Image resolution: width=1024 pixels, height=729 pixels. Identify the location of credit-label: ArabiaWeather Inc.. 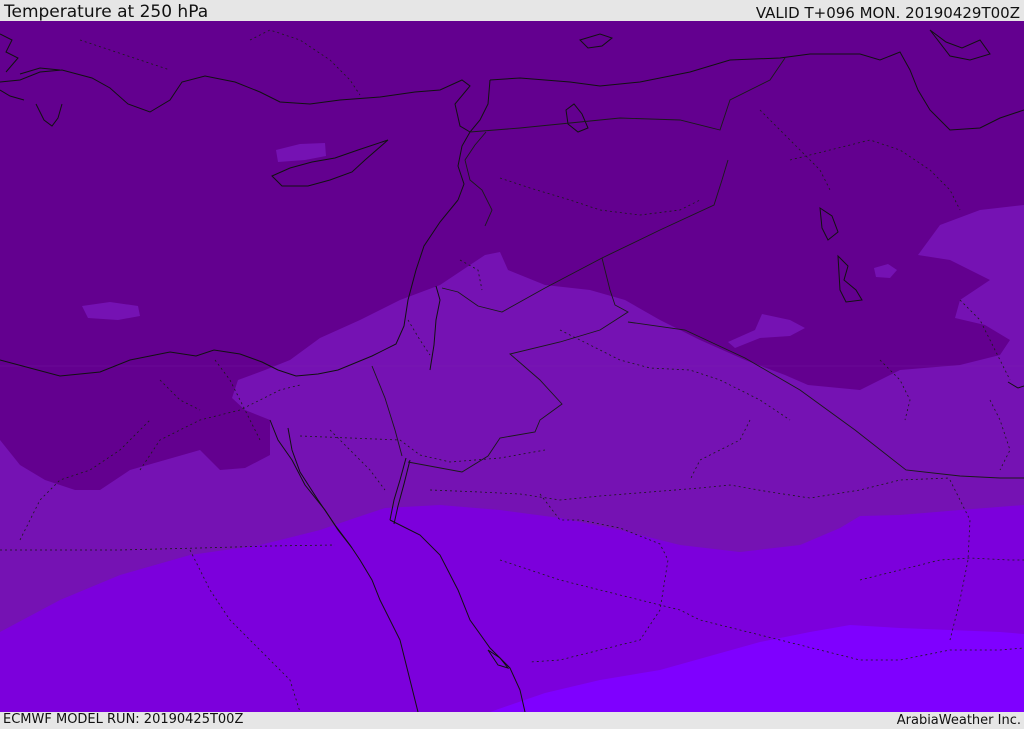
(958, 720).